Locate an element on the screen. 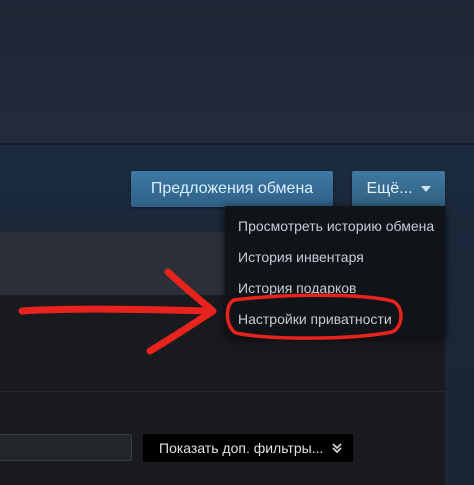  menu-item-gift-history: История подарков is located at coordinates (335, 287).